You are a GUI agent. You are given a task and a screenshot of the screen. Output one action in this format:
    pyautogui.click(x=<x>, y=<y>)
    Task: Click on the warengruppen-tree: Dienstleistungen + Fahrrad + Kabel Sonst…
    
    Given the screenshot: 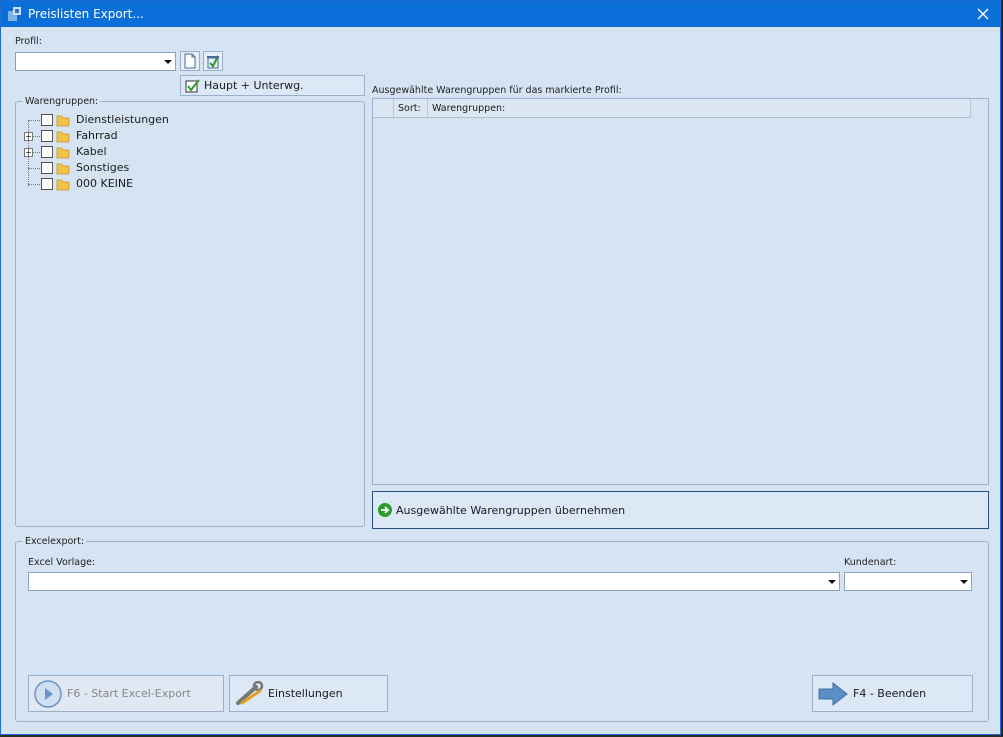 What is the action you would take?
    pyautogui.click(x=186, y=157)
    